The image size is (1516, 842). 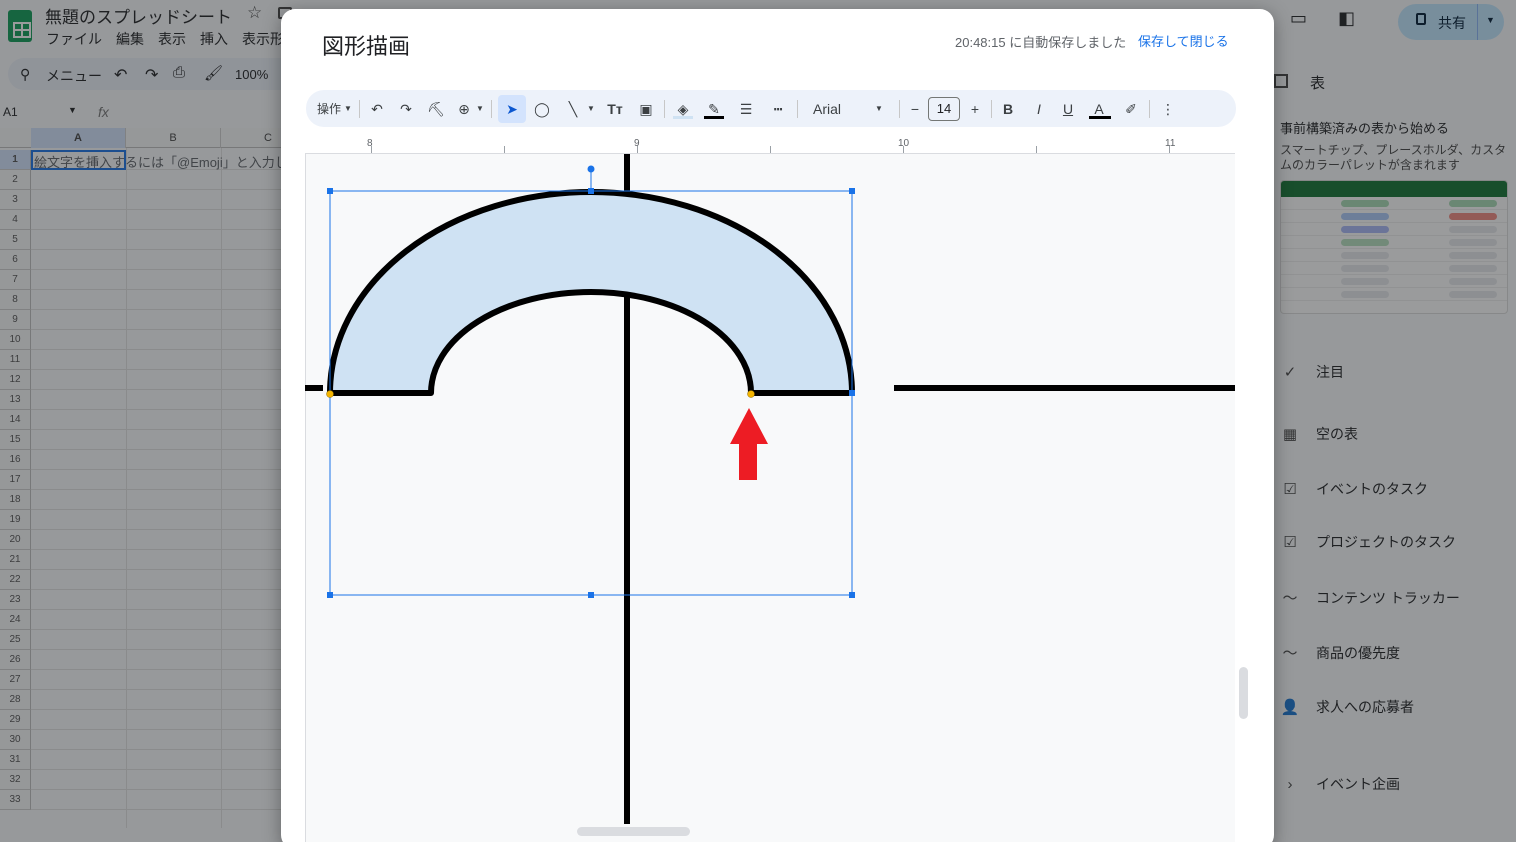 What do you see at coordinates (542, 109) in the screenshot?
I see `shape-icon: ◯` at bounding box center [542, 109].